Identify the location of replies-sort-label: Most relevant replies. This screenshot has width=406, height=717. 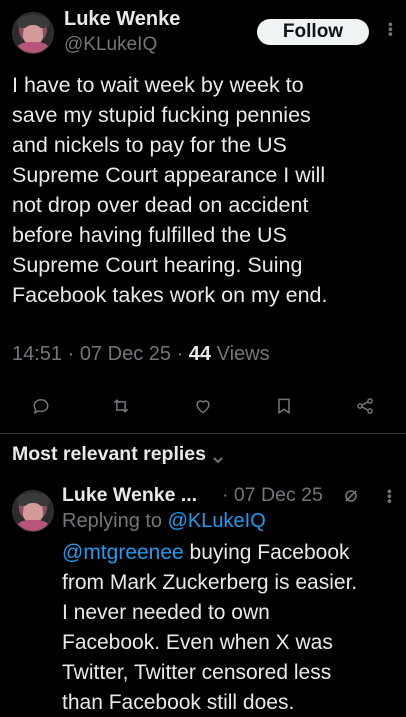
(109, 454).